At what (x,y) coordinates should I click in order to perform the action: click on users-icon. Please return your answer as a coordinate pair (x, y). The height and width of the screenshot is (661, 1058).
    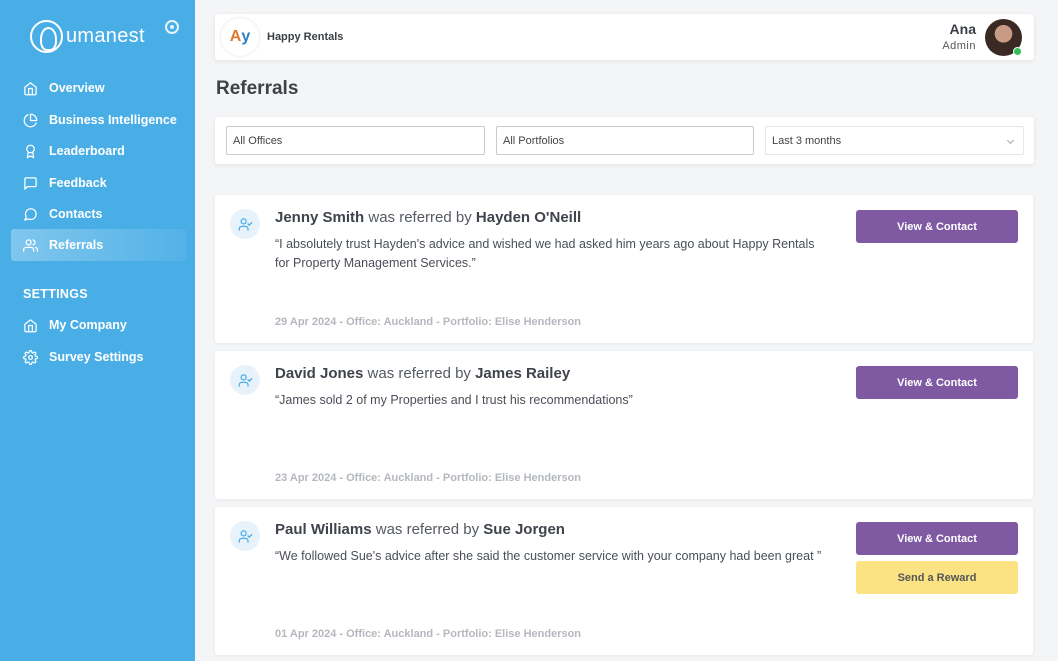
    Looking at the image, I should click on (30, 245).